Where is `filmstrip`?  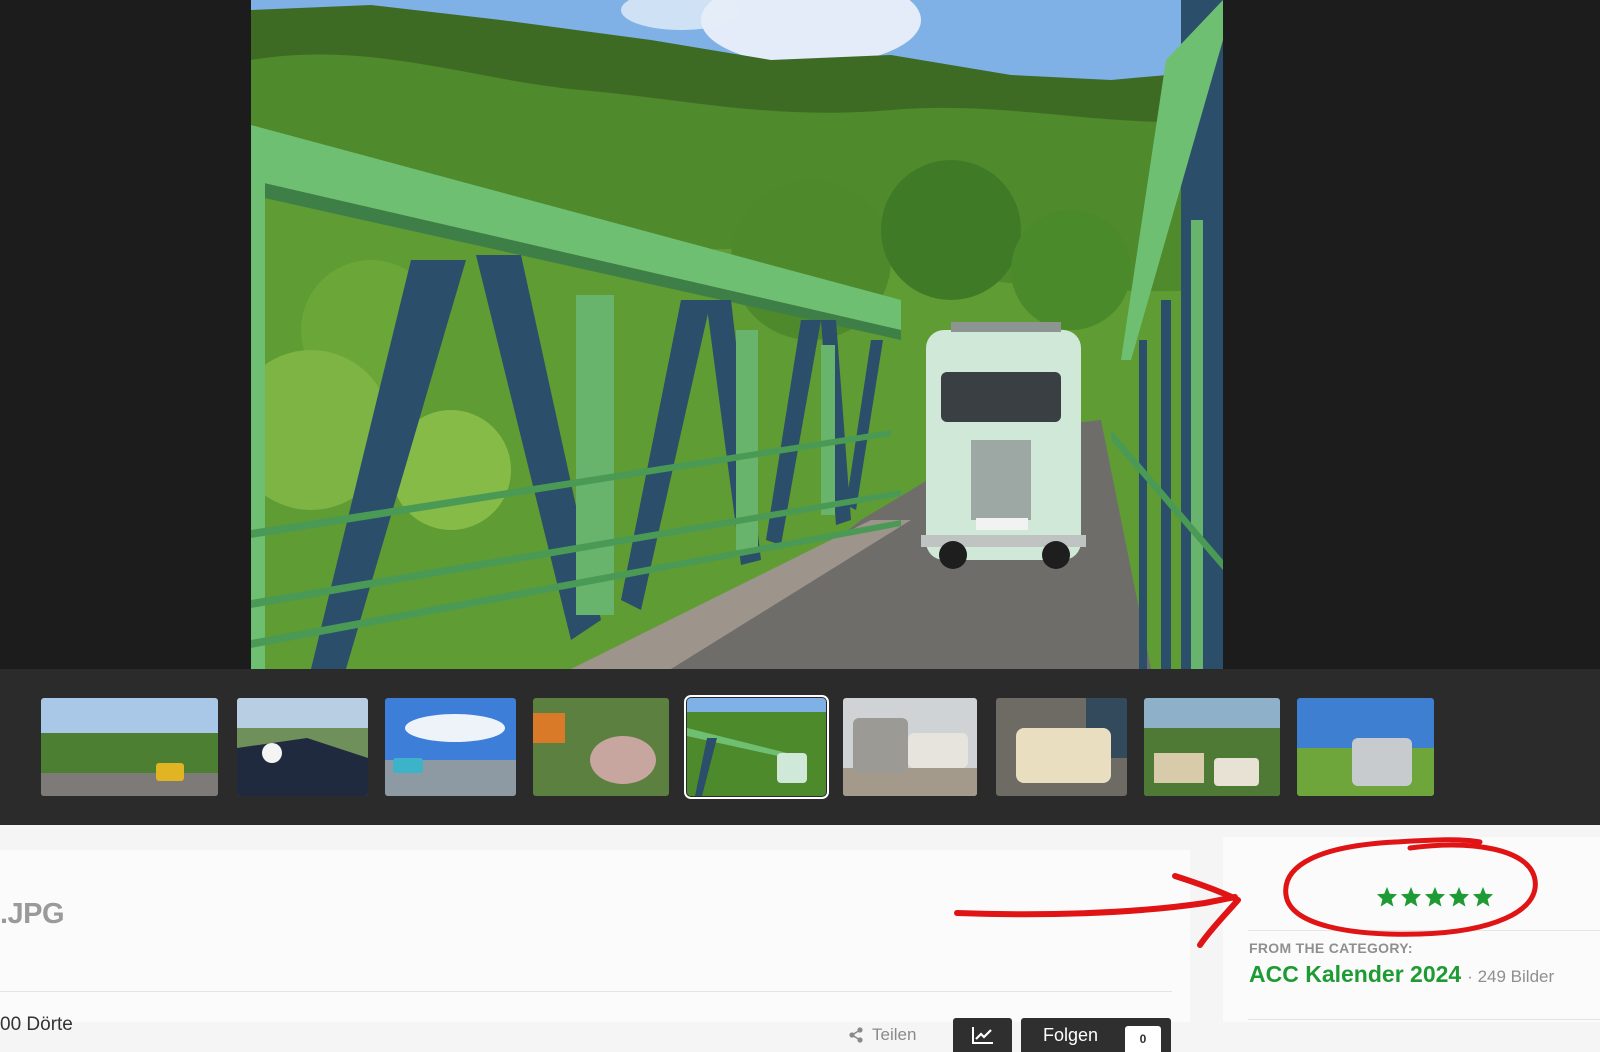 filmstrip is located at coordinates (800, 747).